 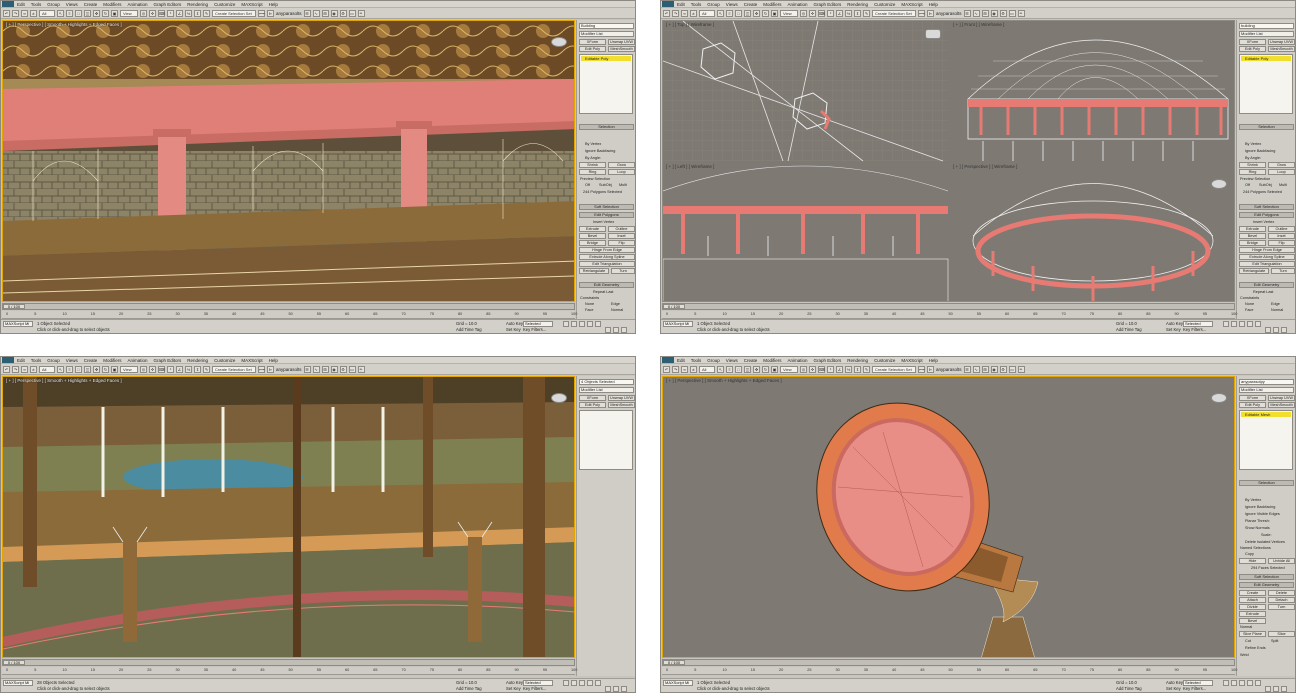 What do you see at coordinates (206, 369) in the screenshot?
I see `edit-named-sets-icon: ✎` at bounding box center [206, 369].